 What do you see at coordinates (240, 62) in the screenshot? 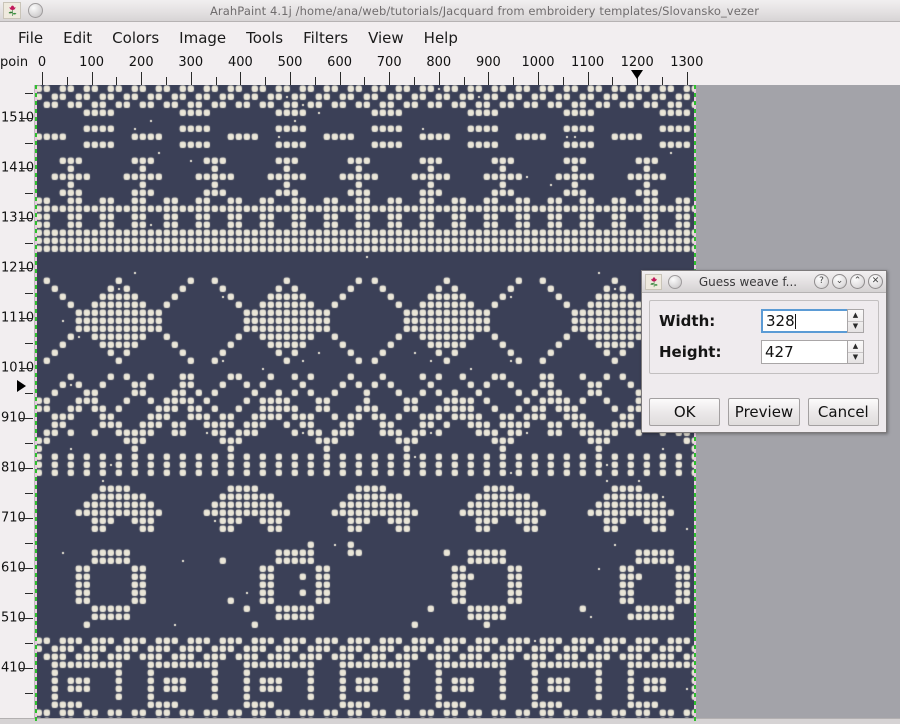
I see `hruler-label: 400` at bounding box center [240, 62].